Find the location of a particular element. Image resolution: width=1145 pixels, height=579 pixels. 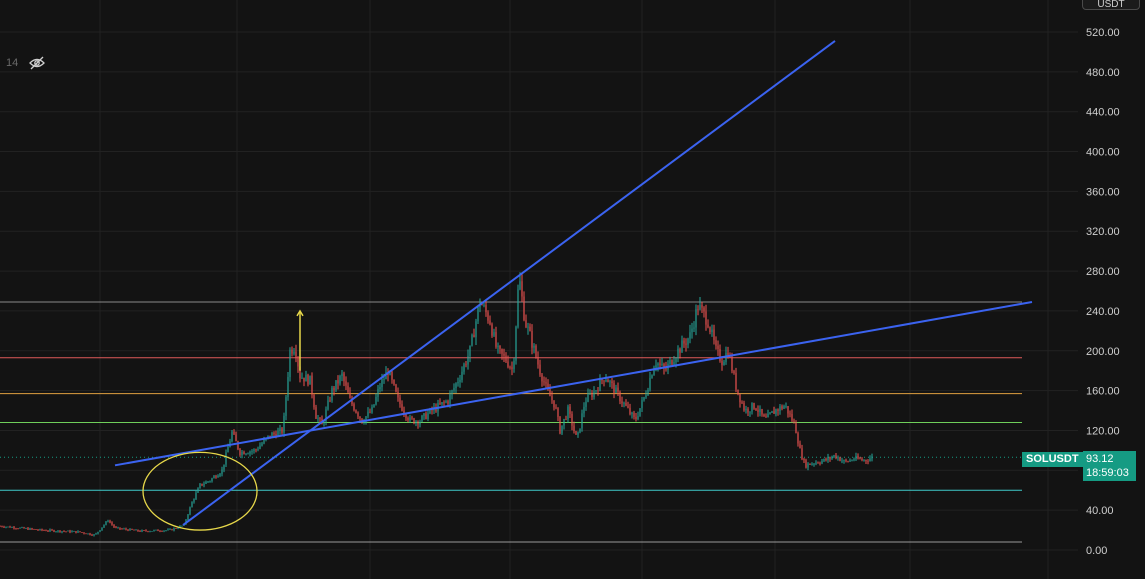

eye-off-icon is located at coordinates (37, 63).